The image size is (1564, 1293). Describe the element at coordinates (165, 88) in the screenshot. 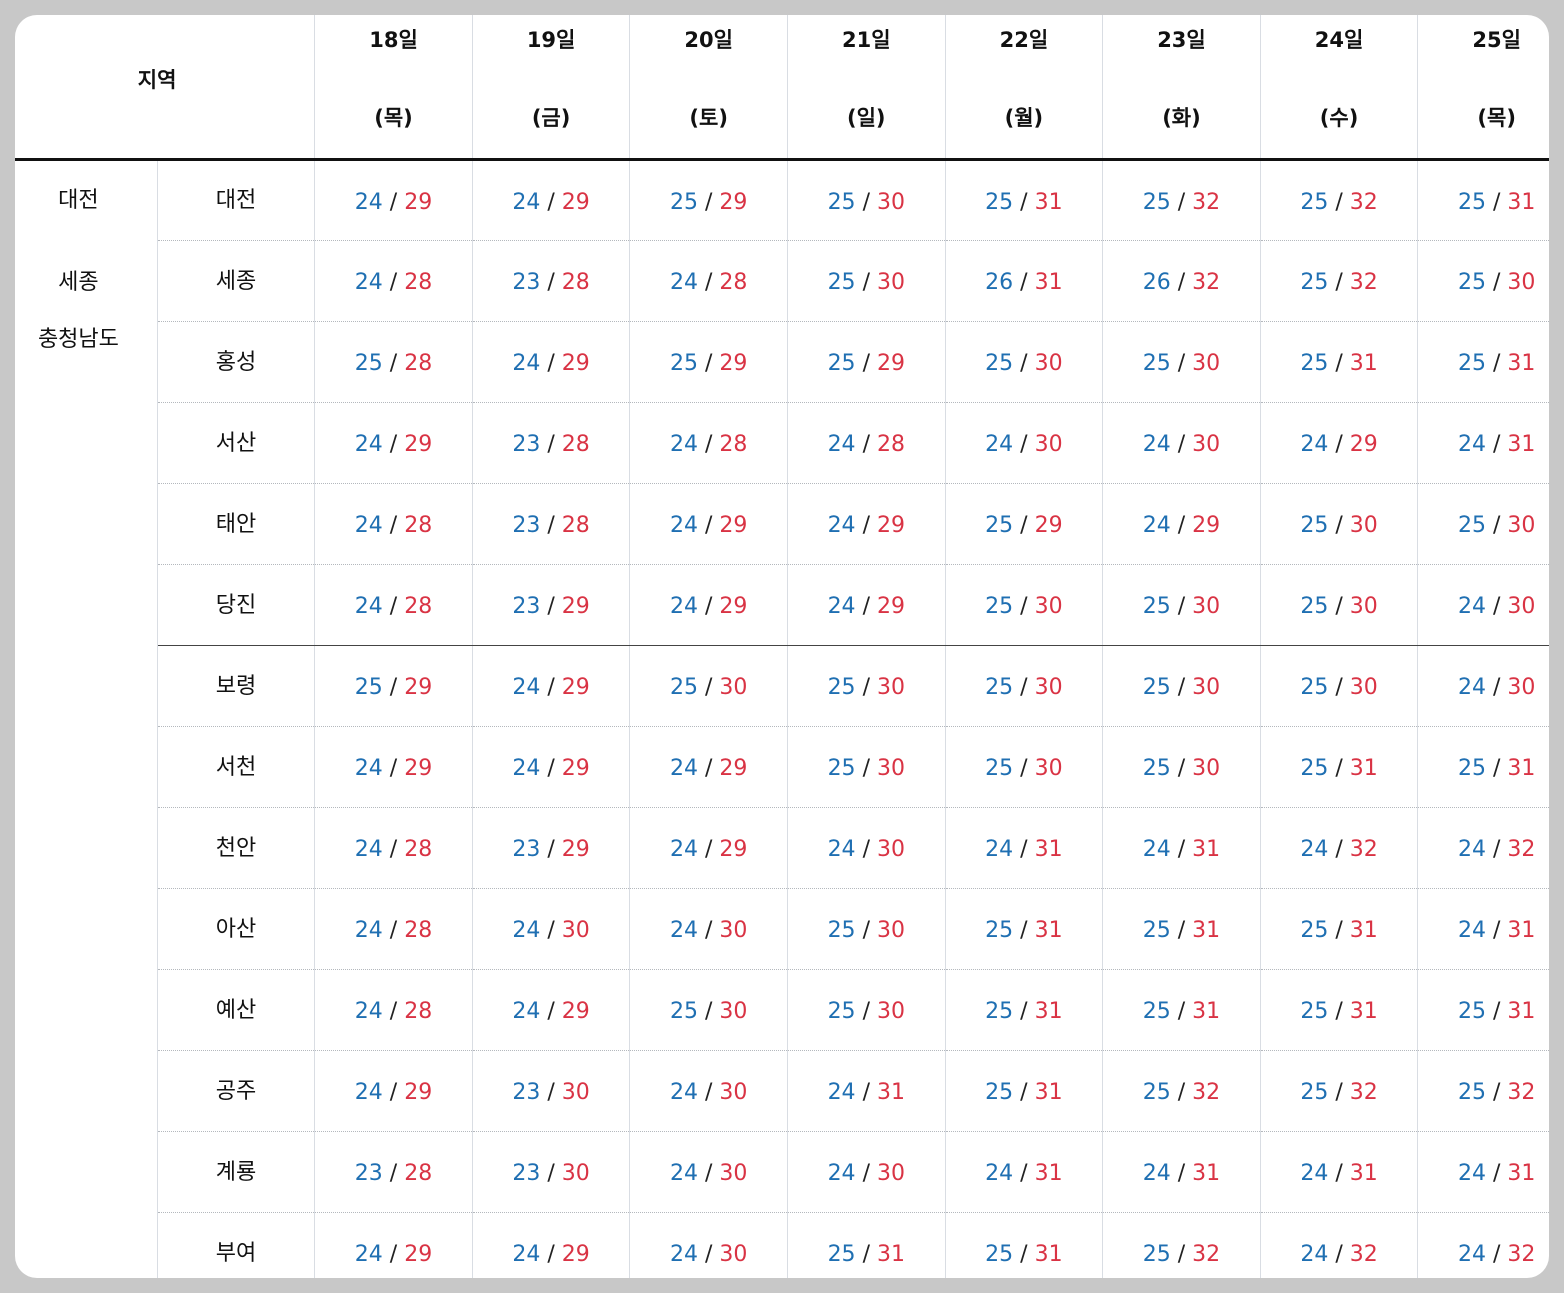

I see `region-column-header: 지역` at that location.